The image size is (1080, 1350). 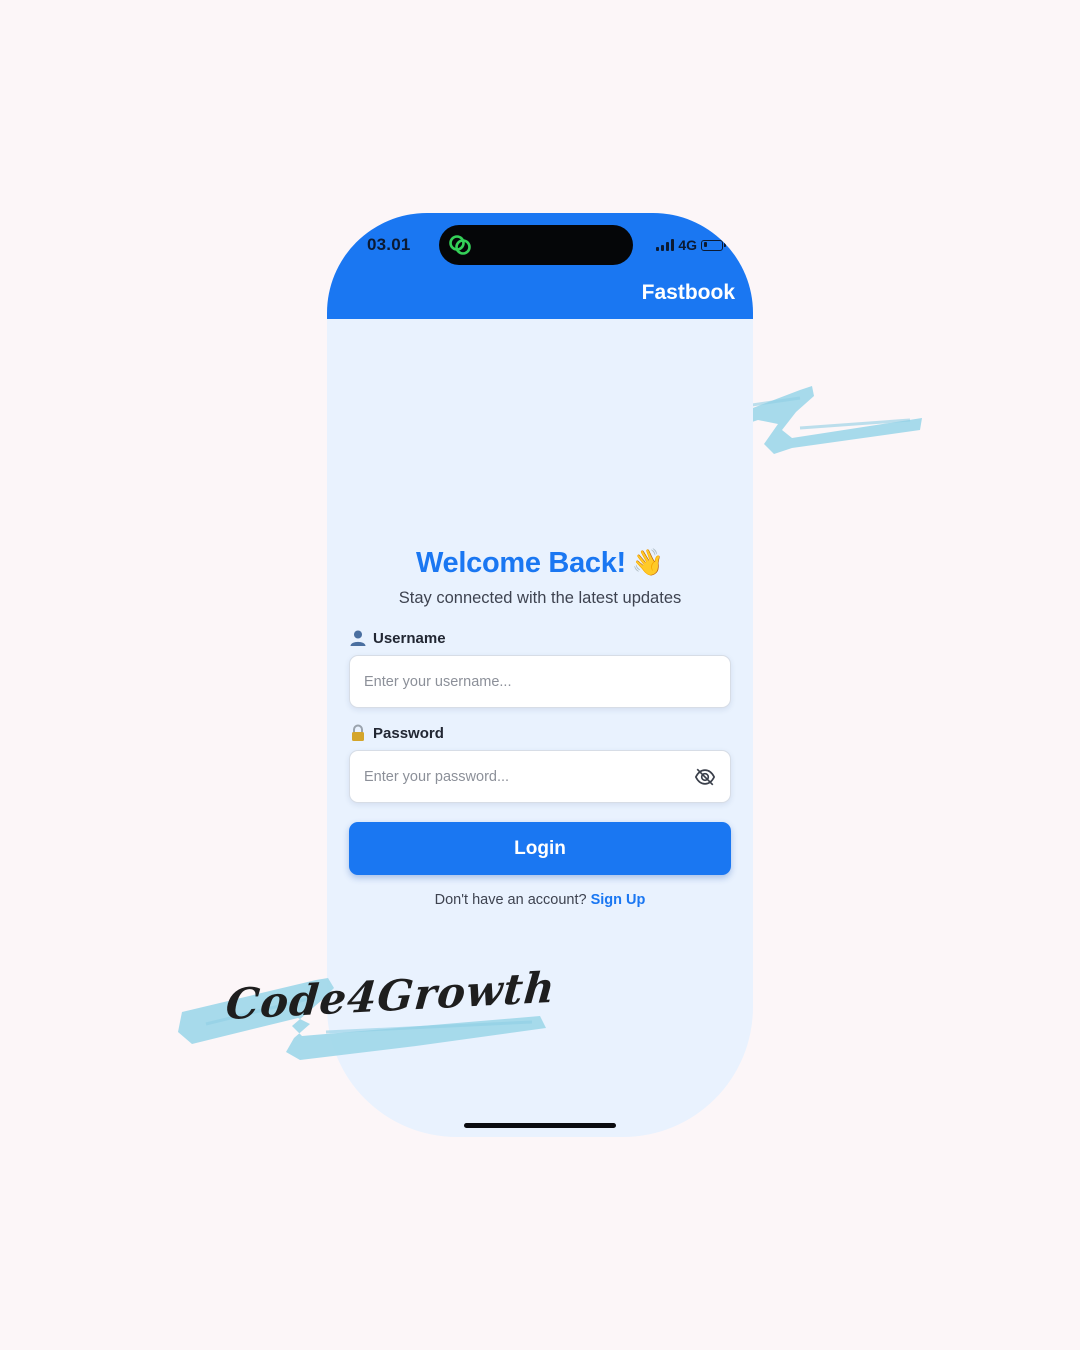 I want to click on status-time: 03.01, so click(x=389, y=244).